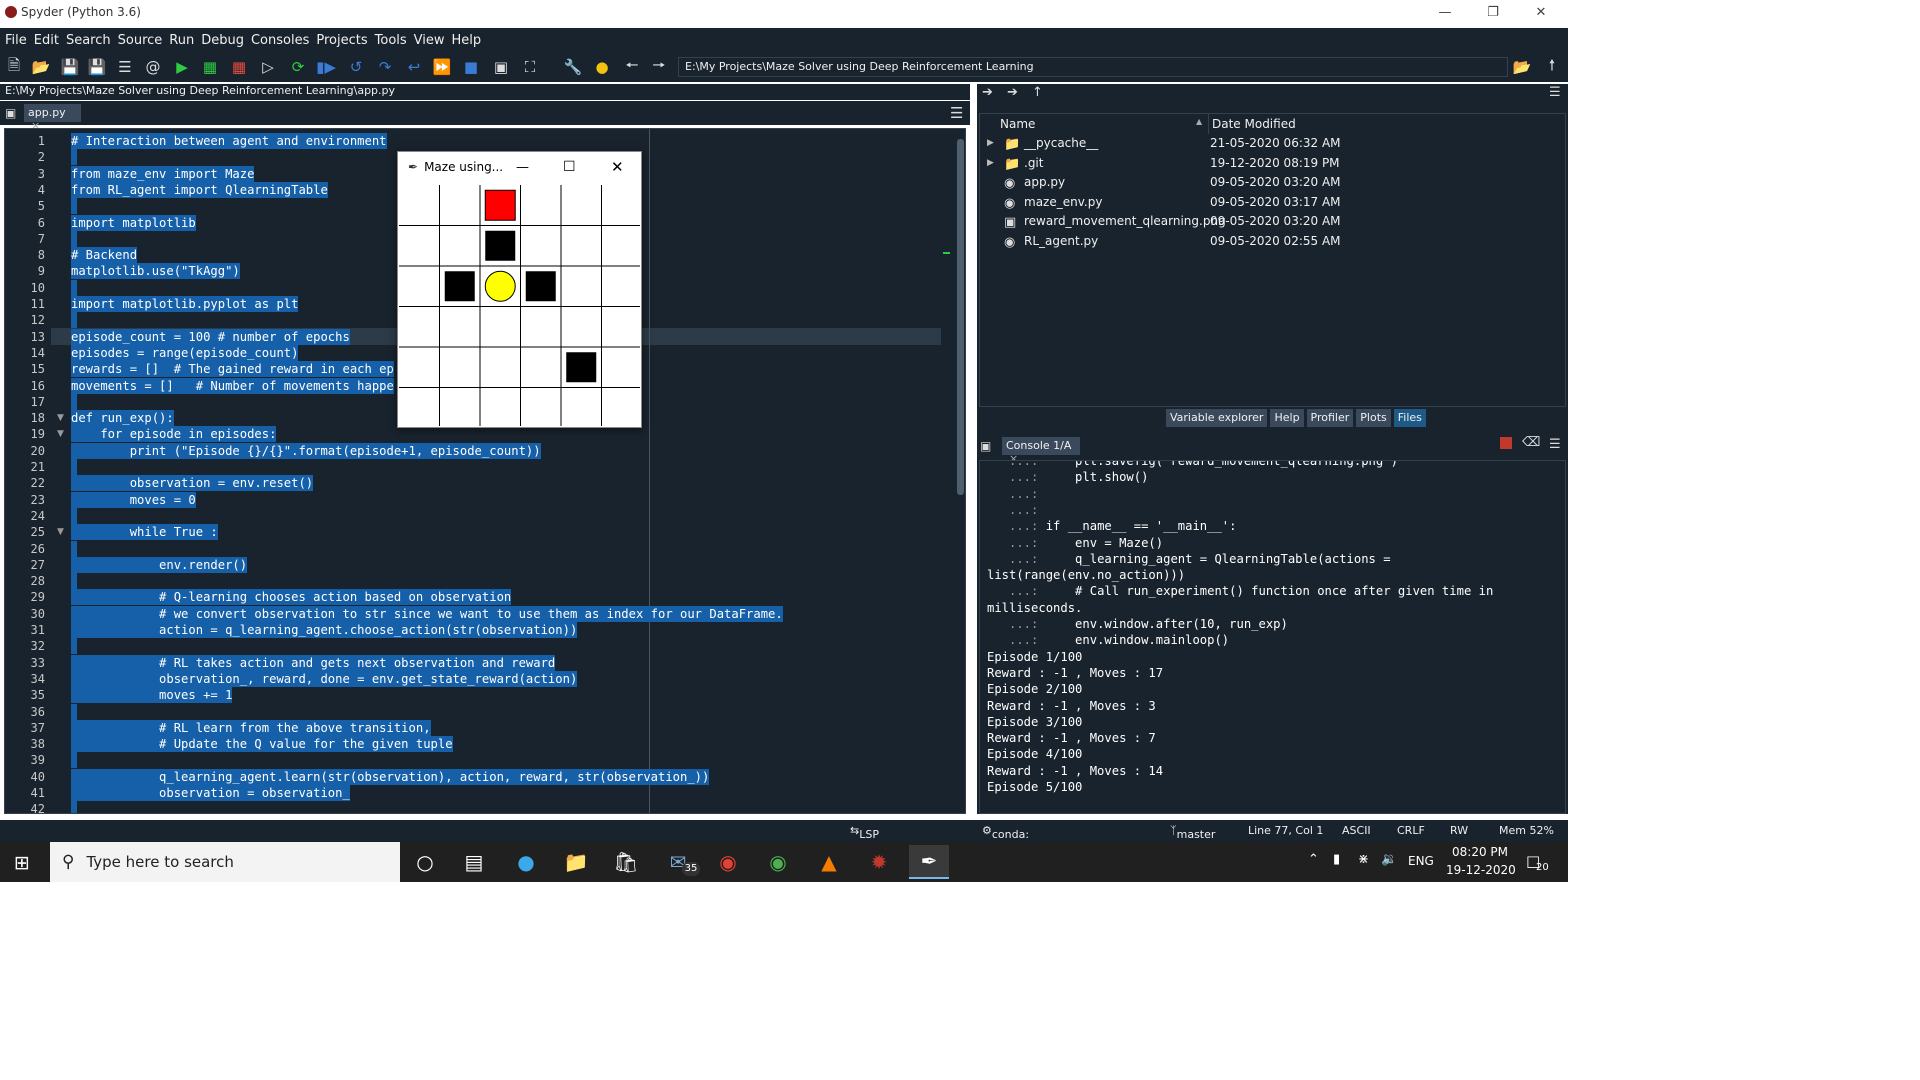 This screenshot has height=1080, width=1920. Describe the element at coordinates (37, 678) in the screenshot. I see `line-number: 34` at that location.